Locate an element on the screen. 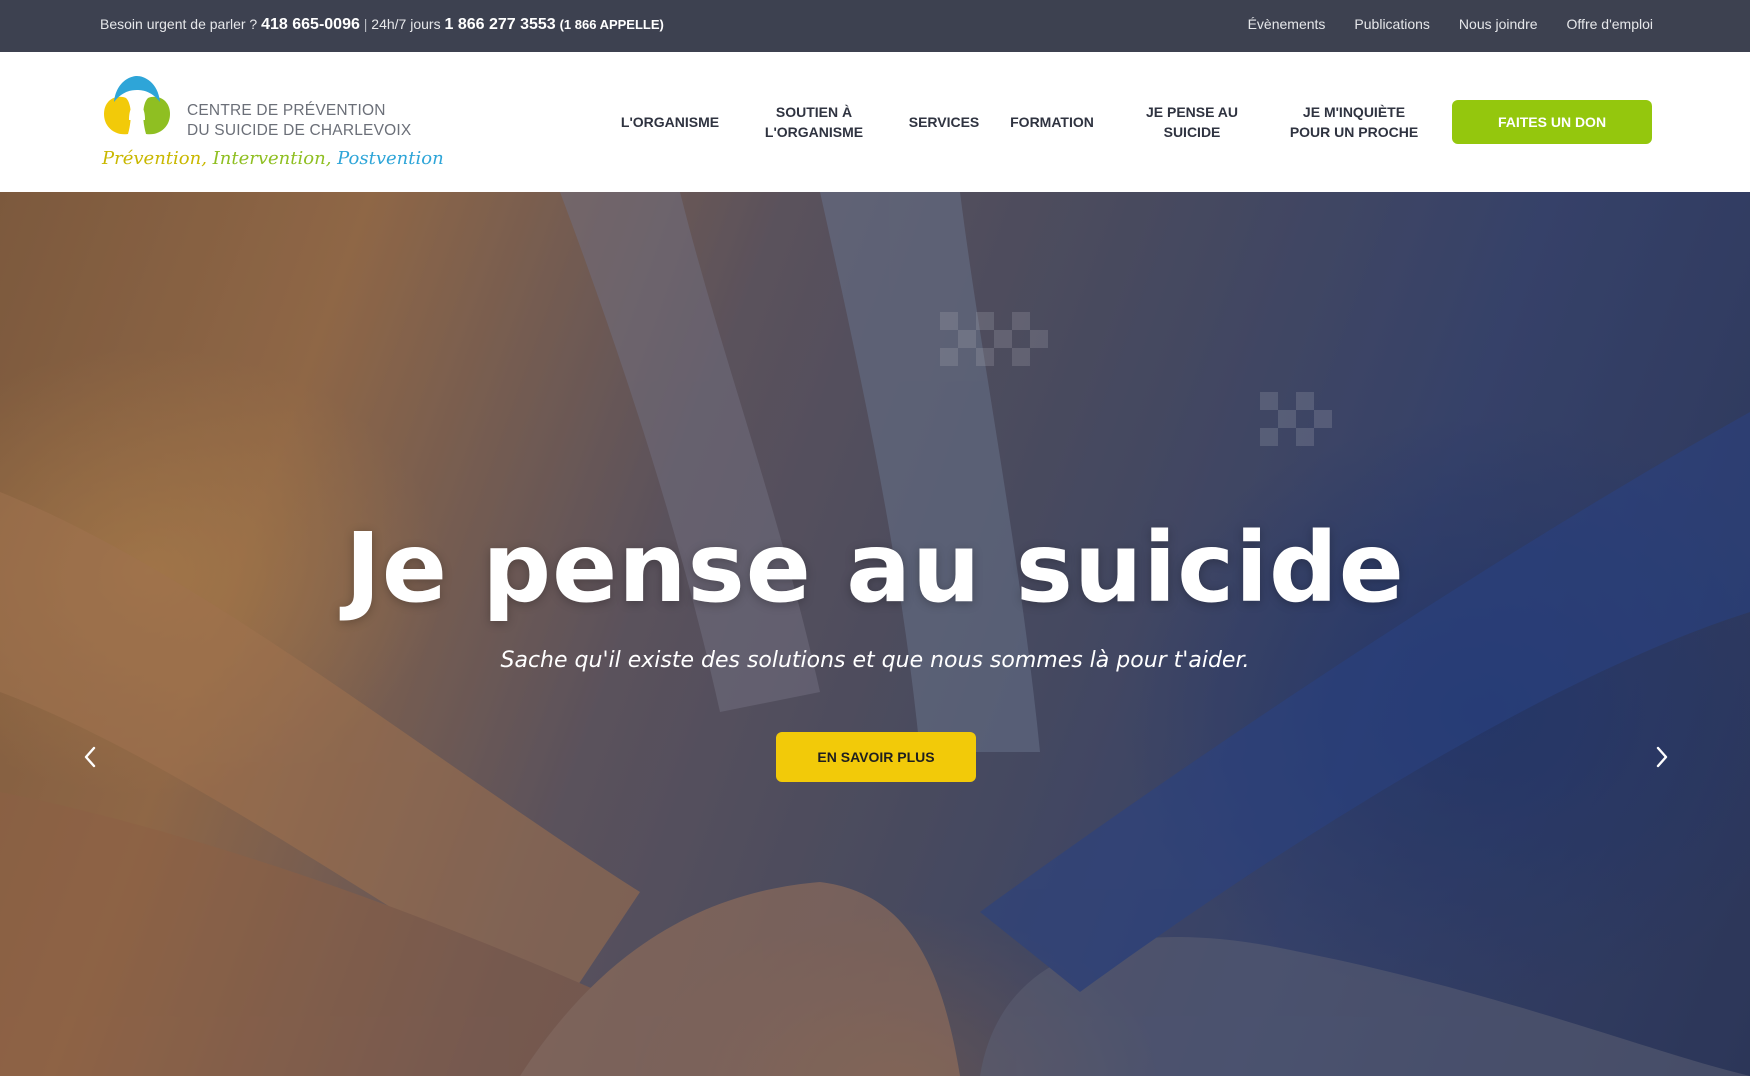 The width and height of the screenshot is (1750, 1076). phone-toll-free-alt: (1 866 APPELLE) is located at coordinates (611, 24).